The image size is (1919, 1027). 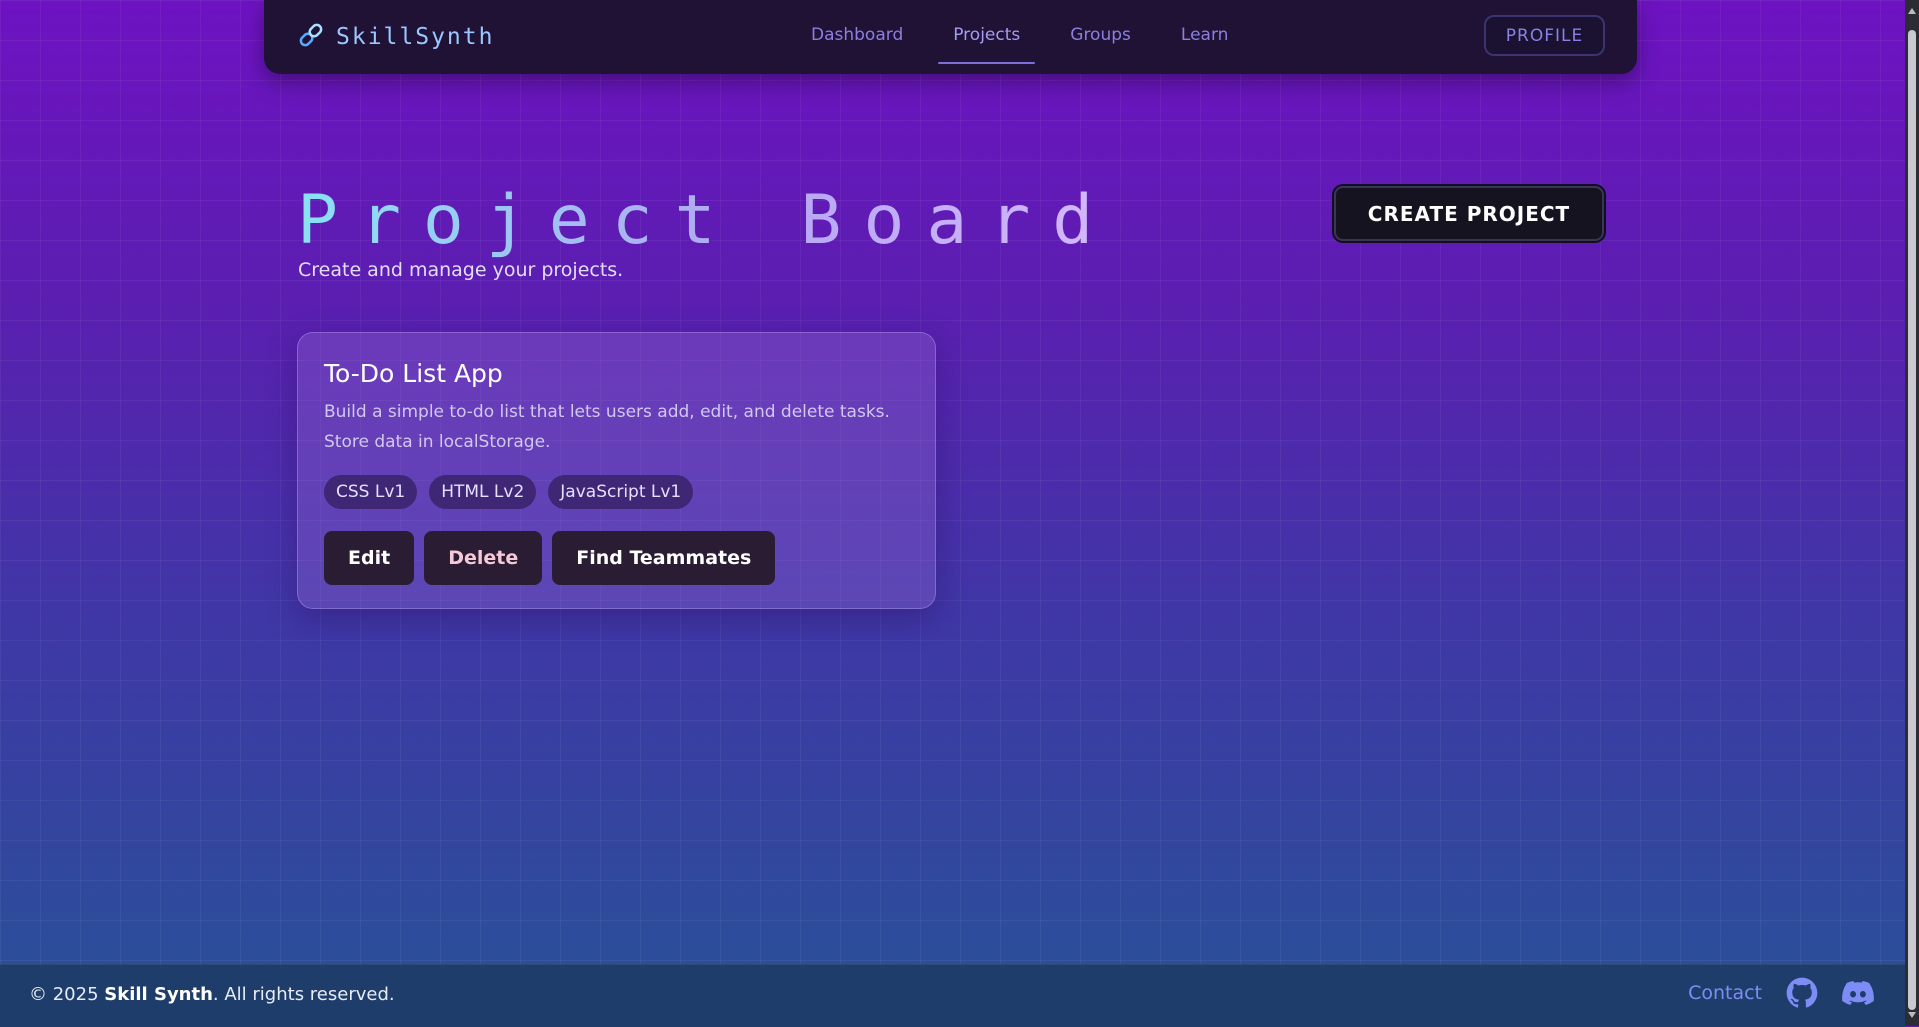 I want to click on create-project-button: CREATE PROJECT, so click(x=1469, y=213).